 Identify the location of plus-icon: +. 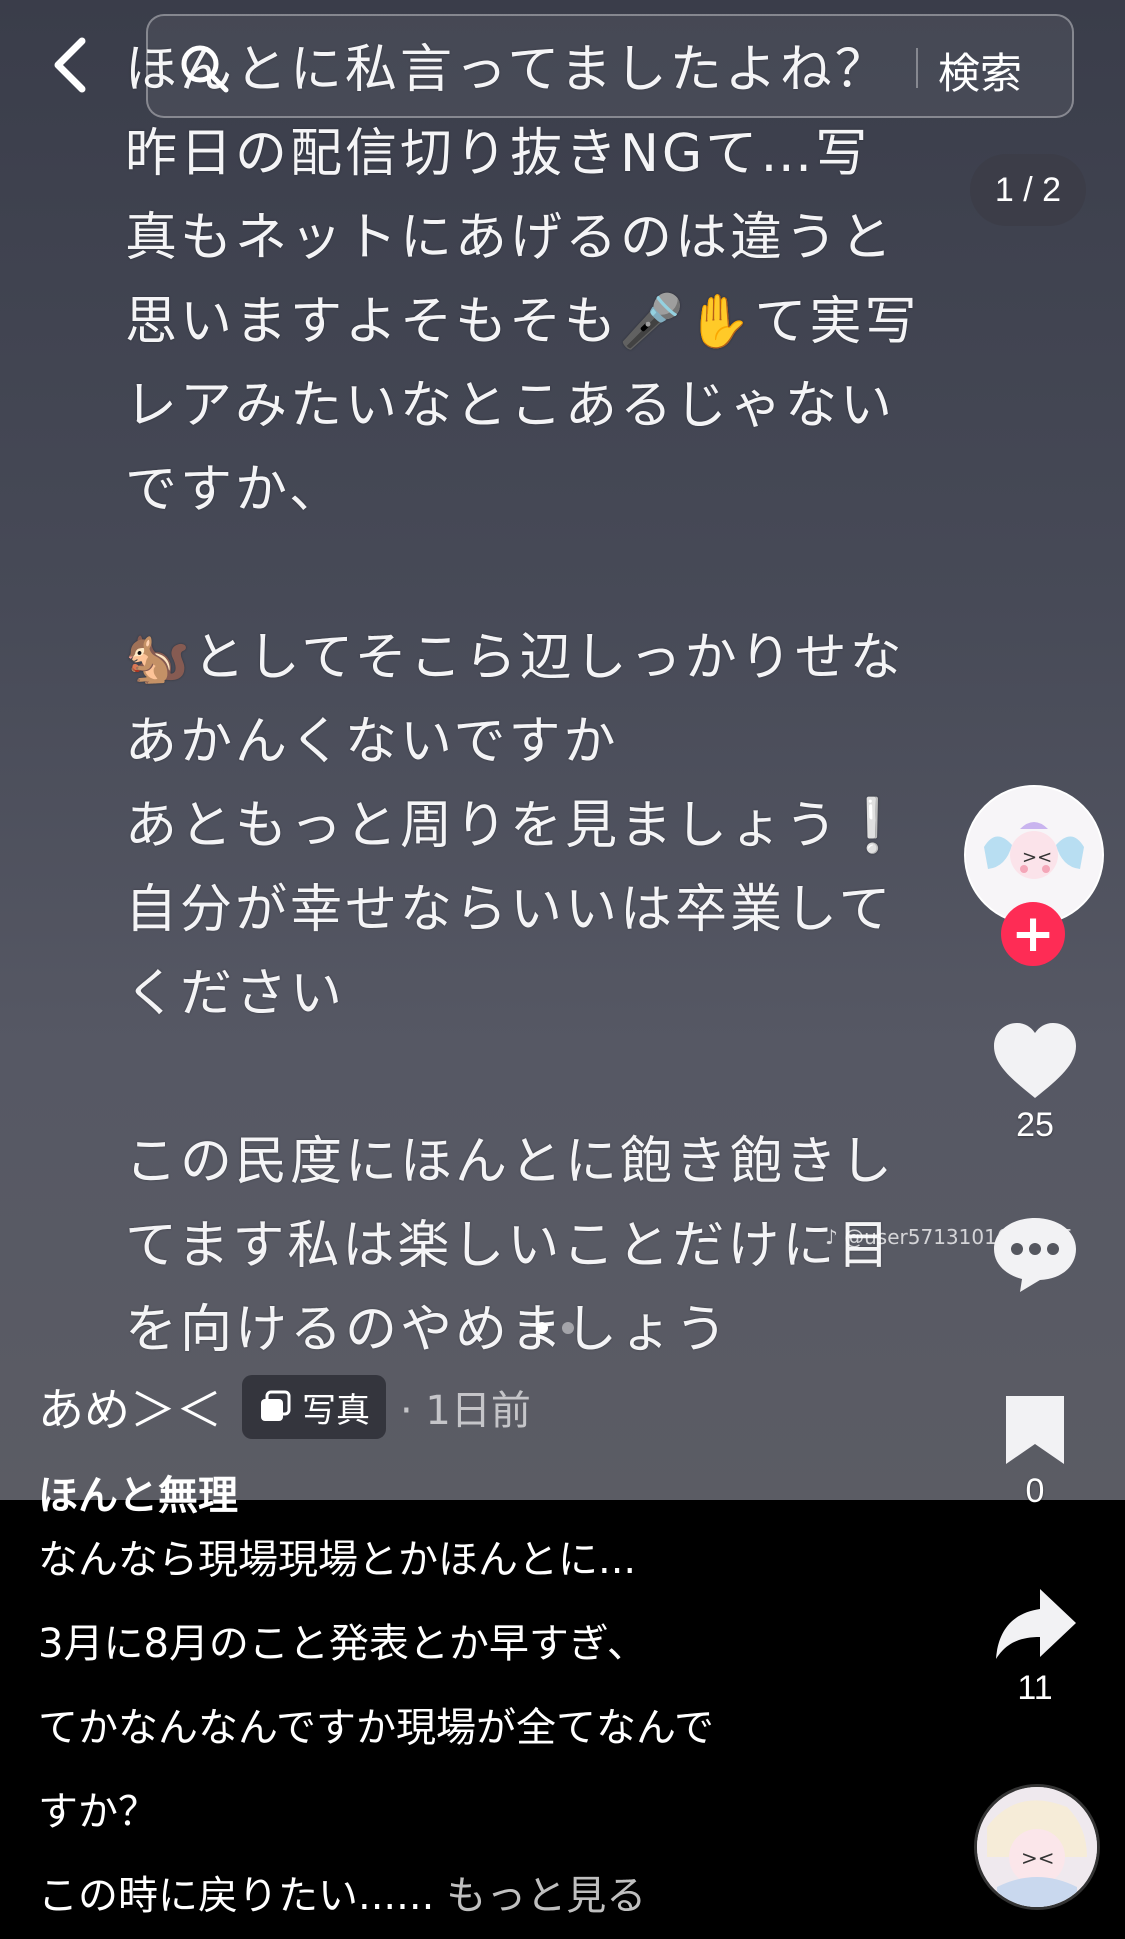
(1033, 934).